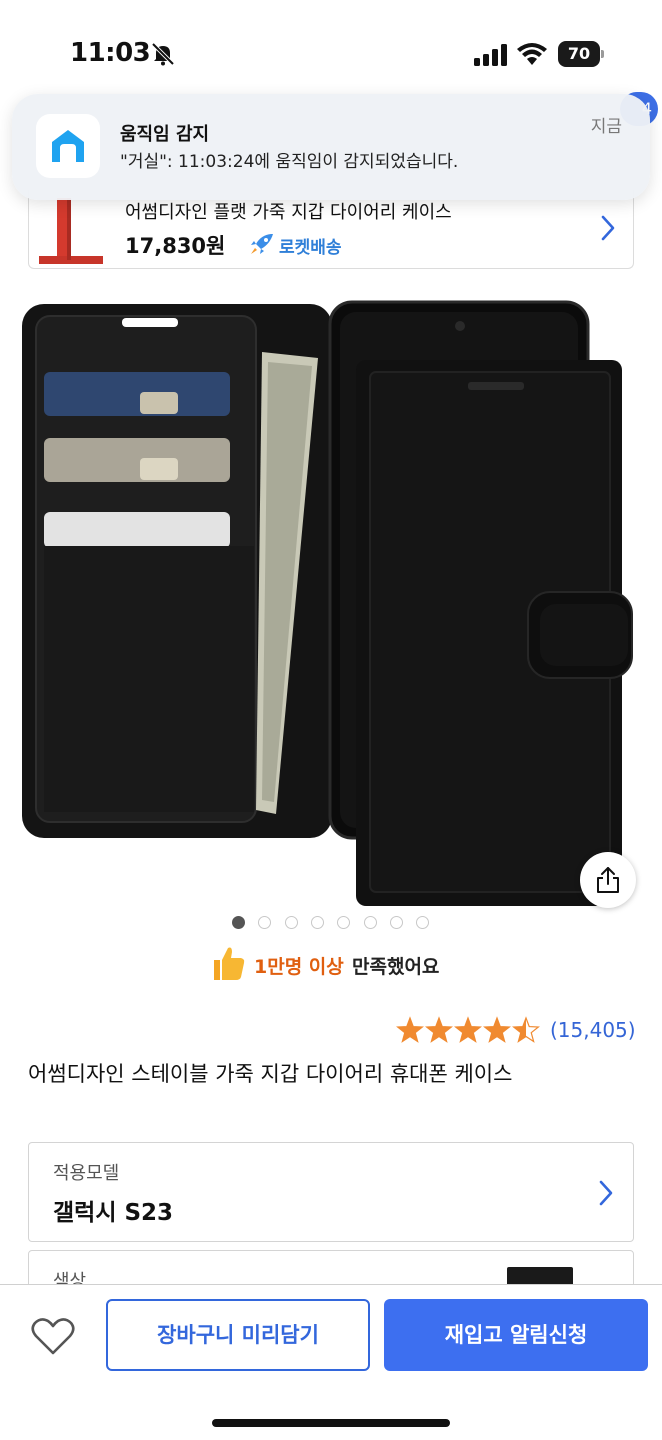 Image resolution: width=662 pixels, height=1440 pixels. What do you see at coordinates (331, 50) in the screenshot?
I see `status-bar: 11:03 70` at bounding box center [331, 50].